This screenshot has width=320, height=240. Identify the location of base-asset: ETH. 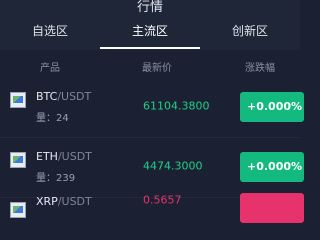
(47, 156).